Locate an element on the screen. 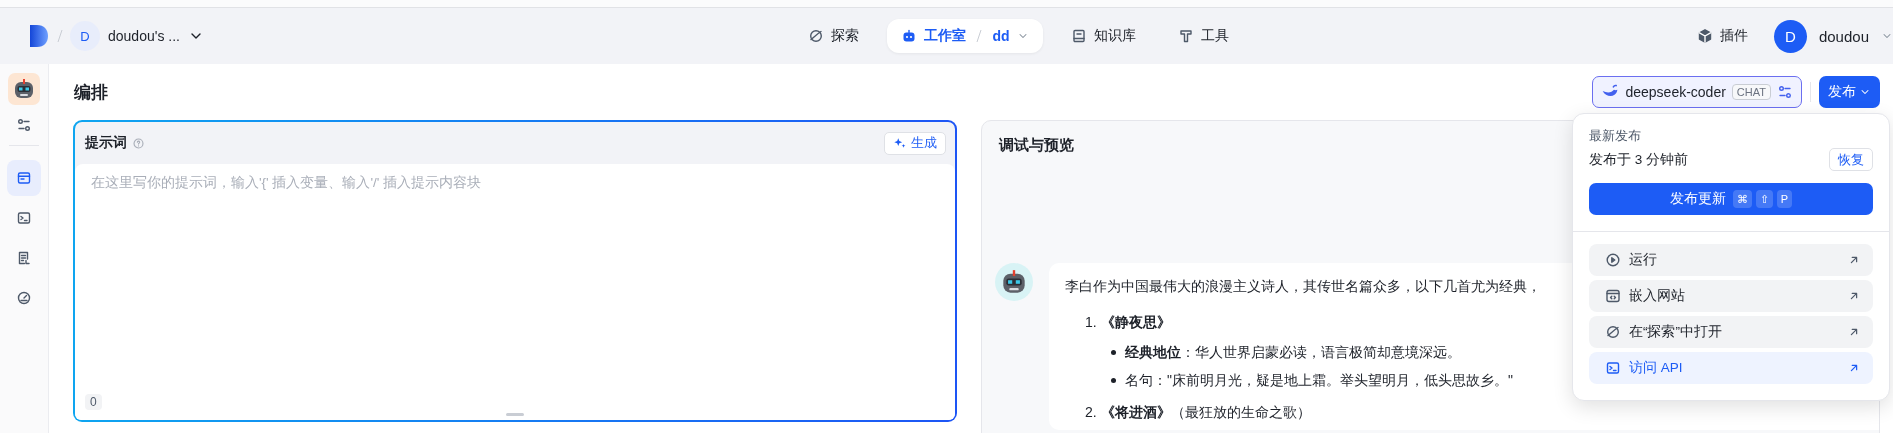 This screenshot has width=1893, height=433. menu-item: 访问 API is located at coordinates (1731, 368).